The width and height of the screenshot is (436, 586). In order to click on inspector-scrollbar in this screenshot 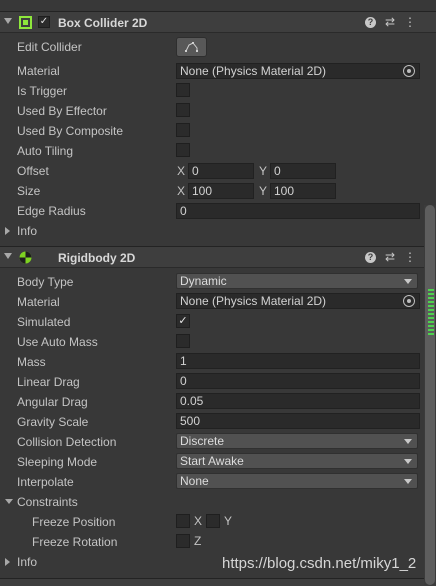, I will do `click(430, 395)`.